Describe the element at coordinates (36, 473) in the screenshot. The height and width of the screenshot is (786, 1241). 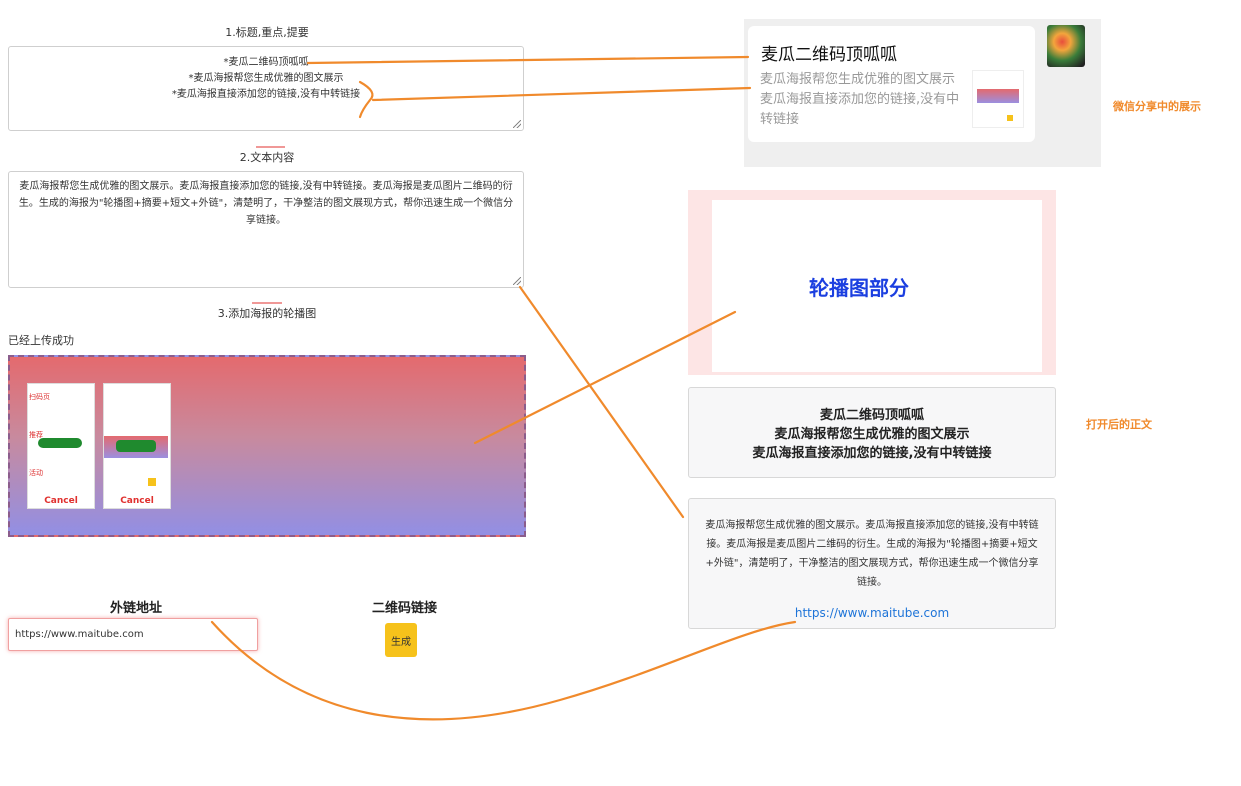
I see `thumb-label: 活动` at that location.